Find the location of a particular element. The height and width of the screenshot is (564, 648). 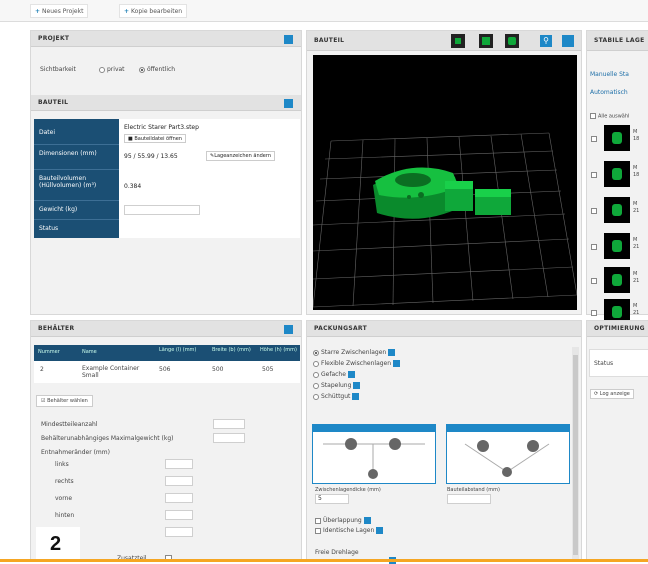

col-nummer: Nummer is located at coordinates (49, 352).